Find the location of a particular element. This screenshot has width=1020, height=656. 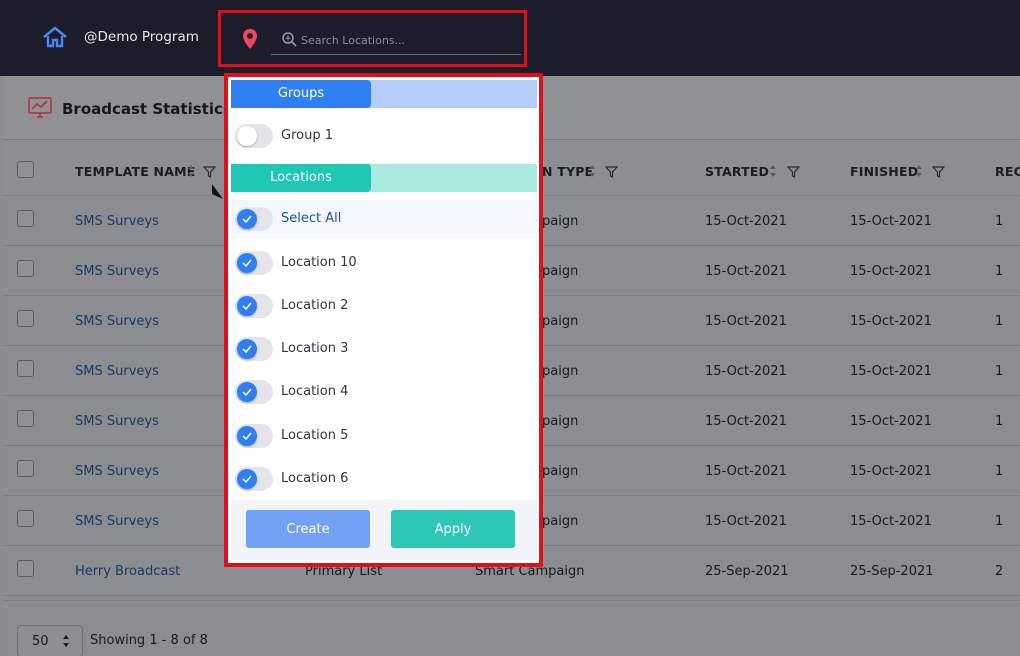

dropdown-actions: Create Apply is located at coordinates (384, 530).